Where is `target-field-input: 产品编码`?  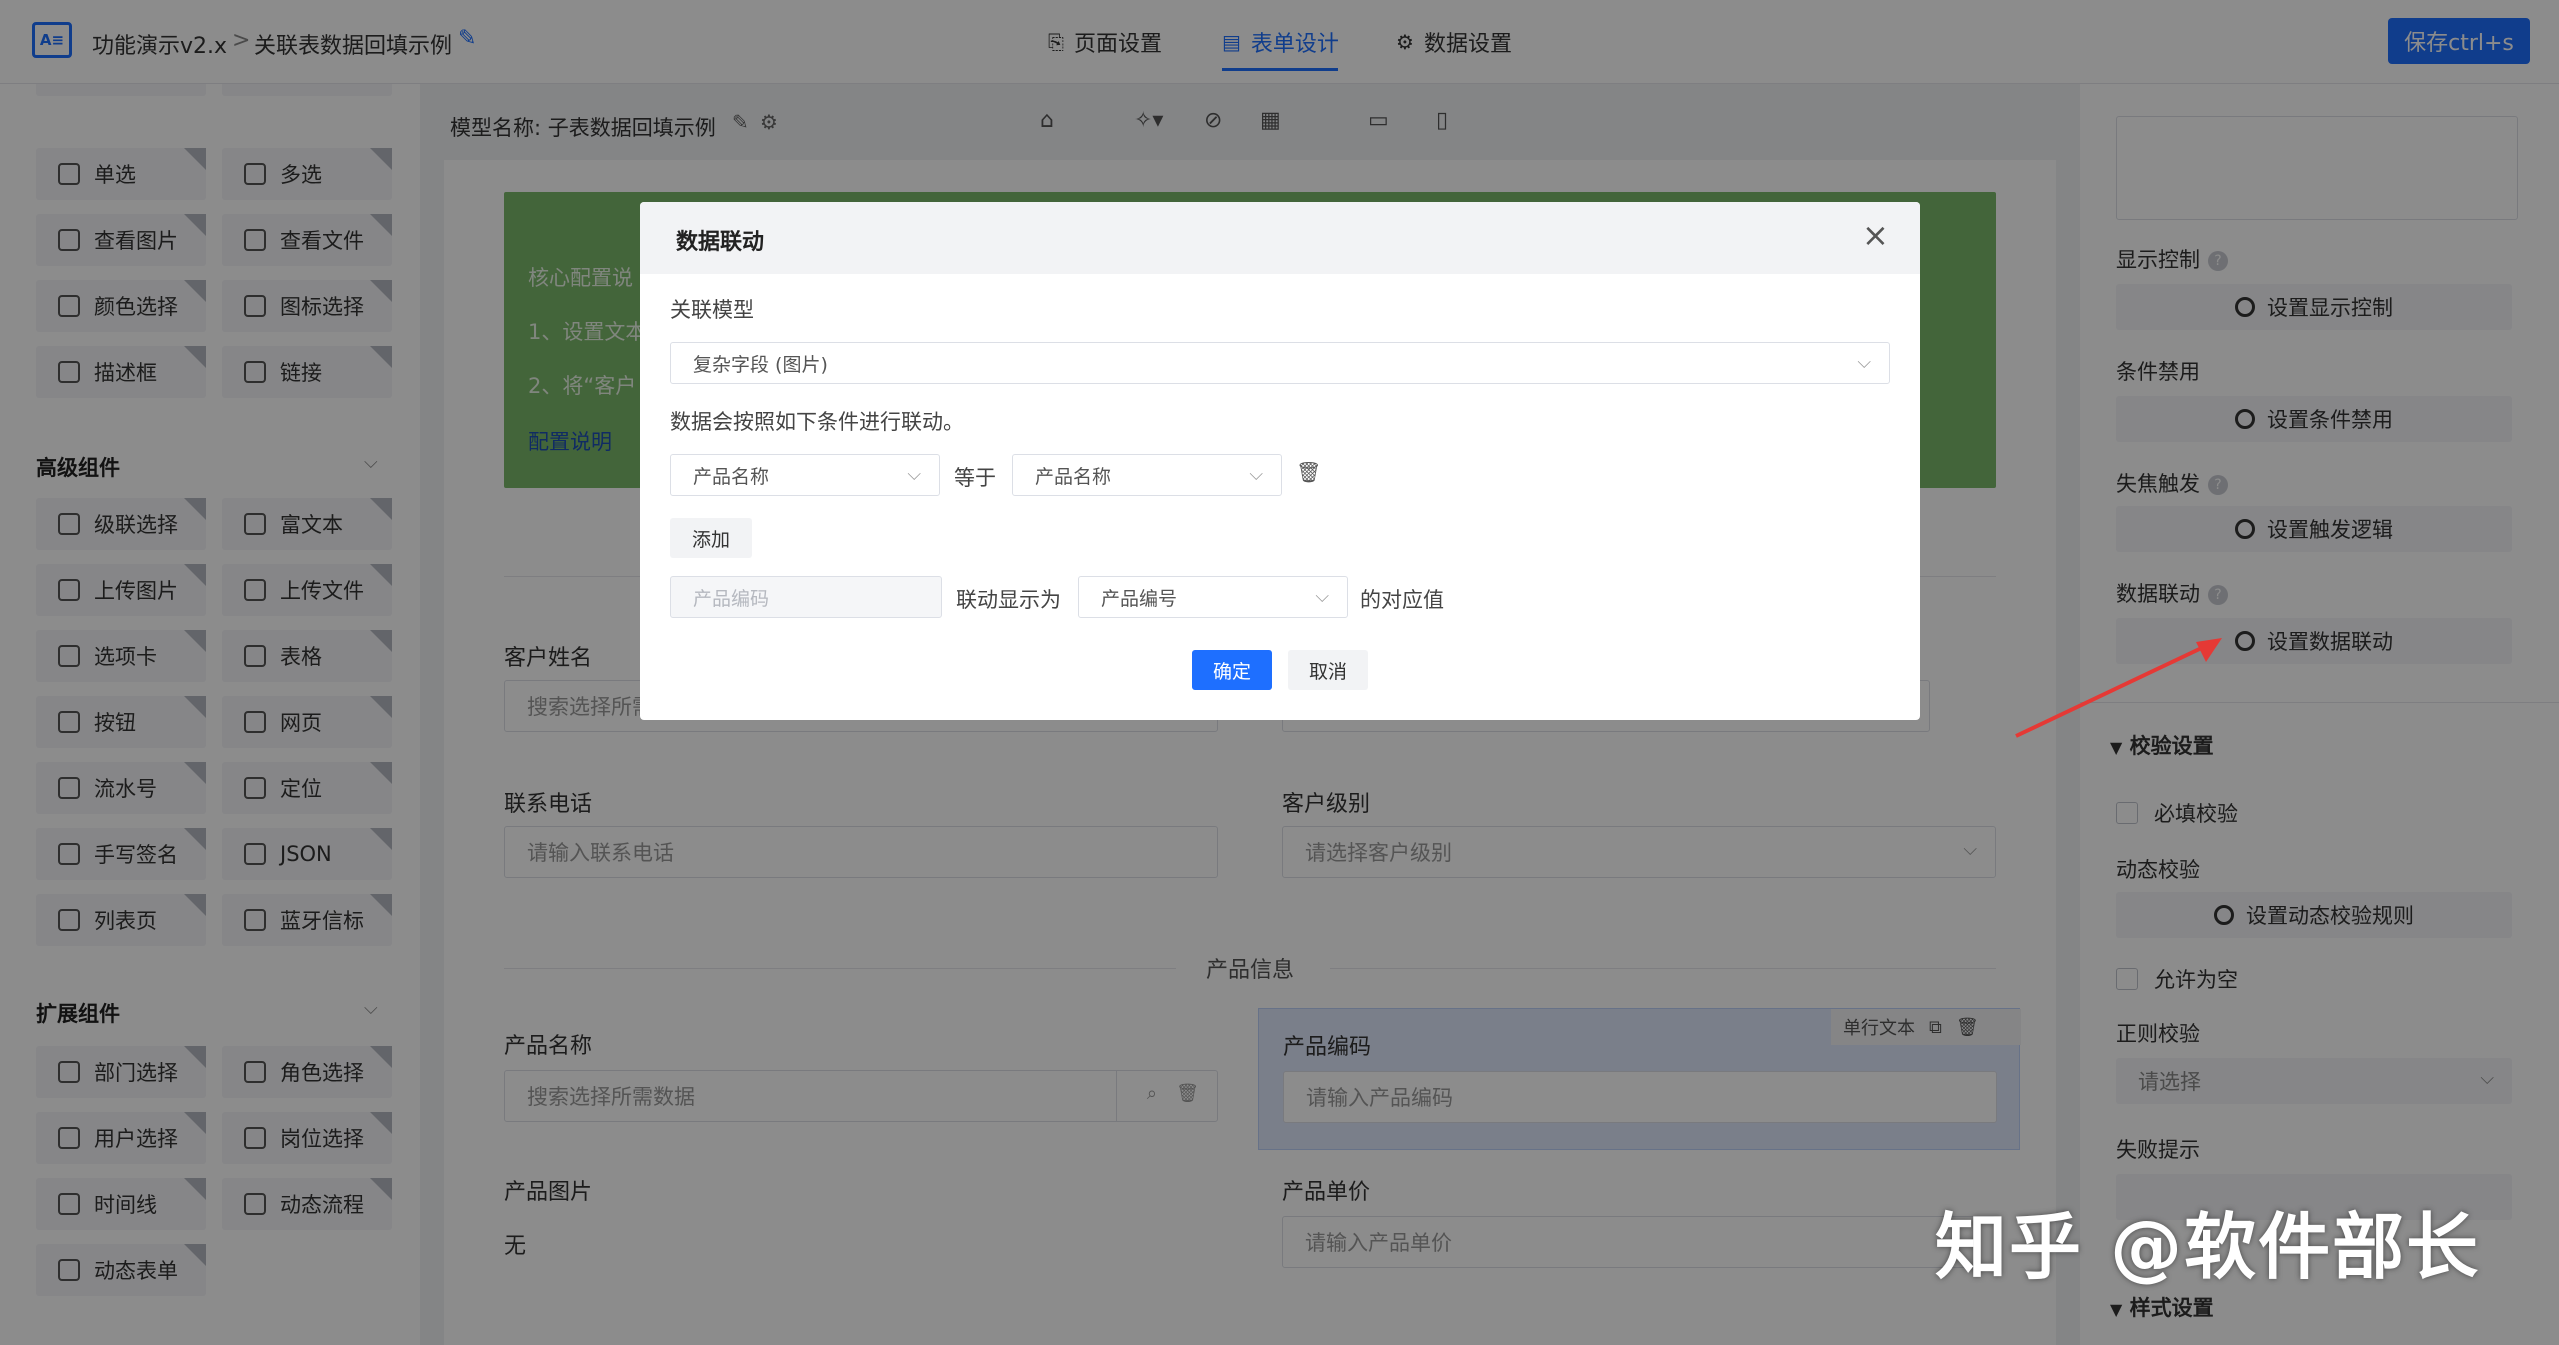 target-field-input: 产品编码 is located at coordinates (806, 597).